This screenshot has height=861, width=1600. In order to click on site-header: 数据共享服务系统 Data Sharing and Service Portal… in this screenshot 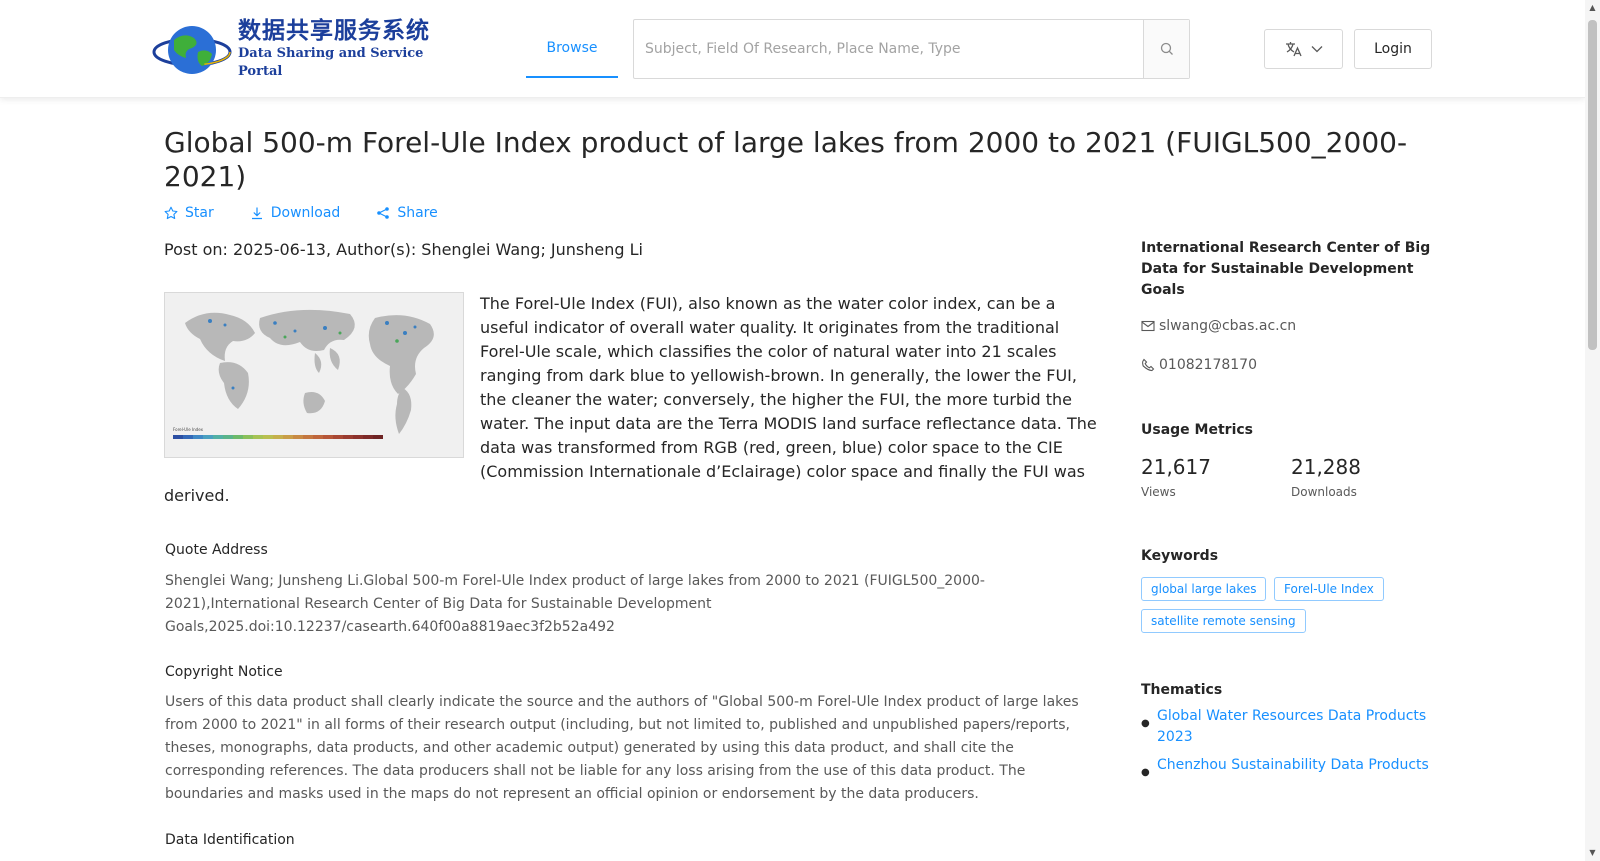, I will do `click(792, 49)`.